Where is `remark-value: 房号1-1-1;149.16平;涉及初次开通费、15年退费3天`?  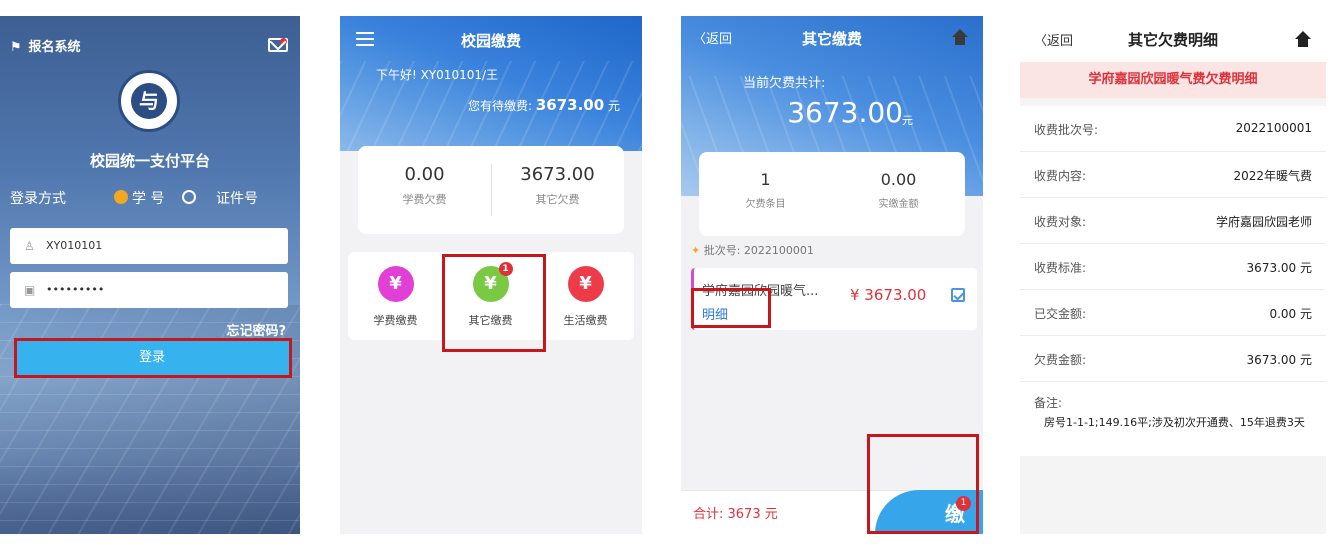
remark-value: 房号1-1-1;149.16平;涉及初次开通费、15年退费3天 is located at coordinates (1174, 422).